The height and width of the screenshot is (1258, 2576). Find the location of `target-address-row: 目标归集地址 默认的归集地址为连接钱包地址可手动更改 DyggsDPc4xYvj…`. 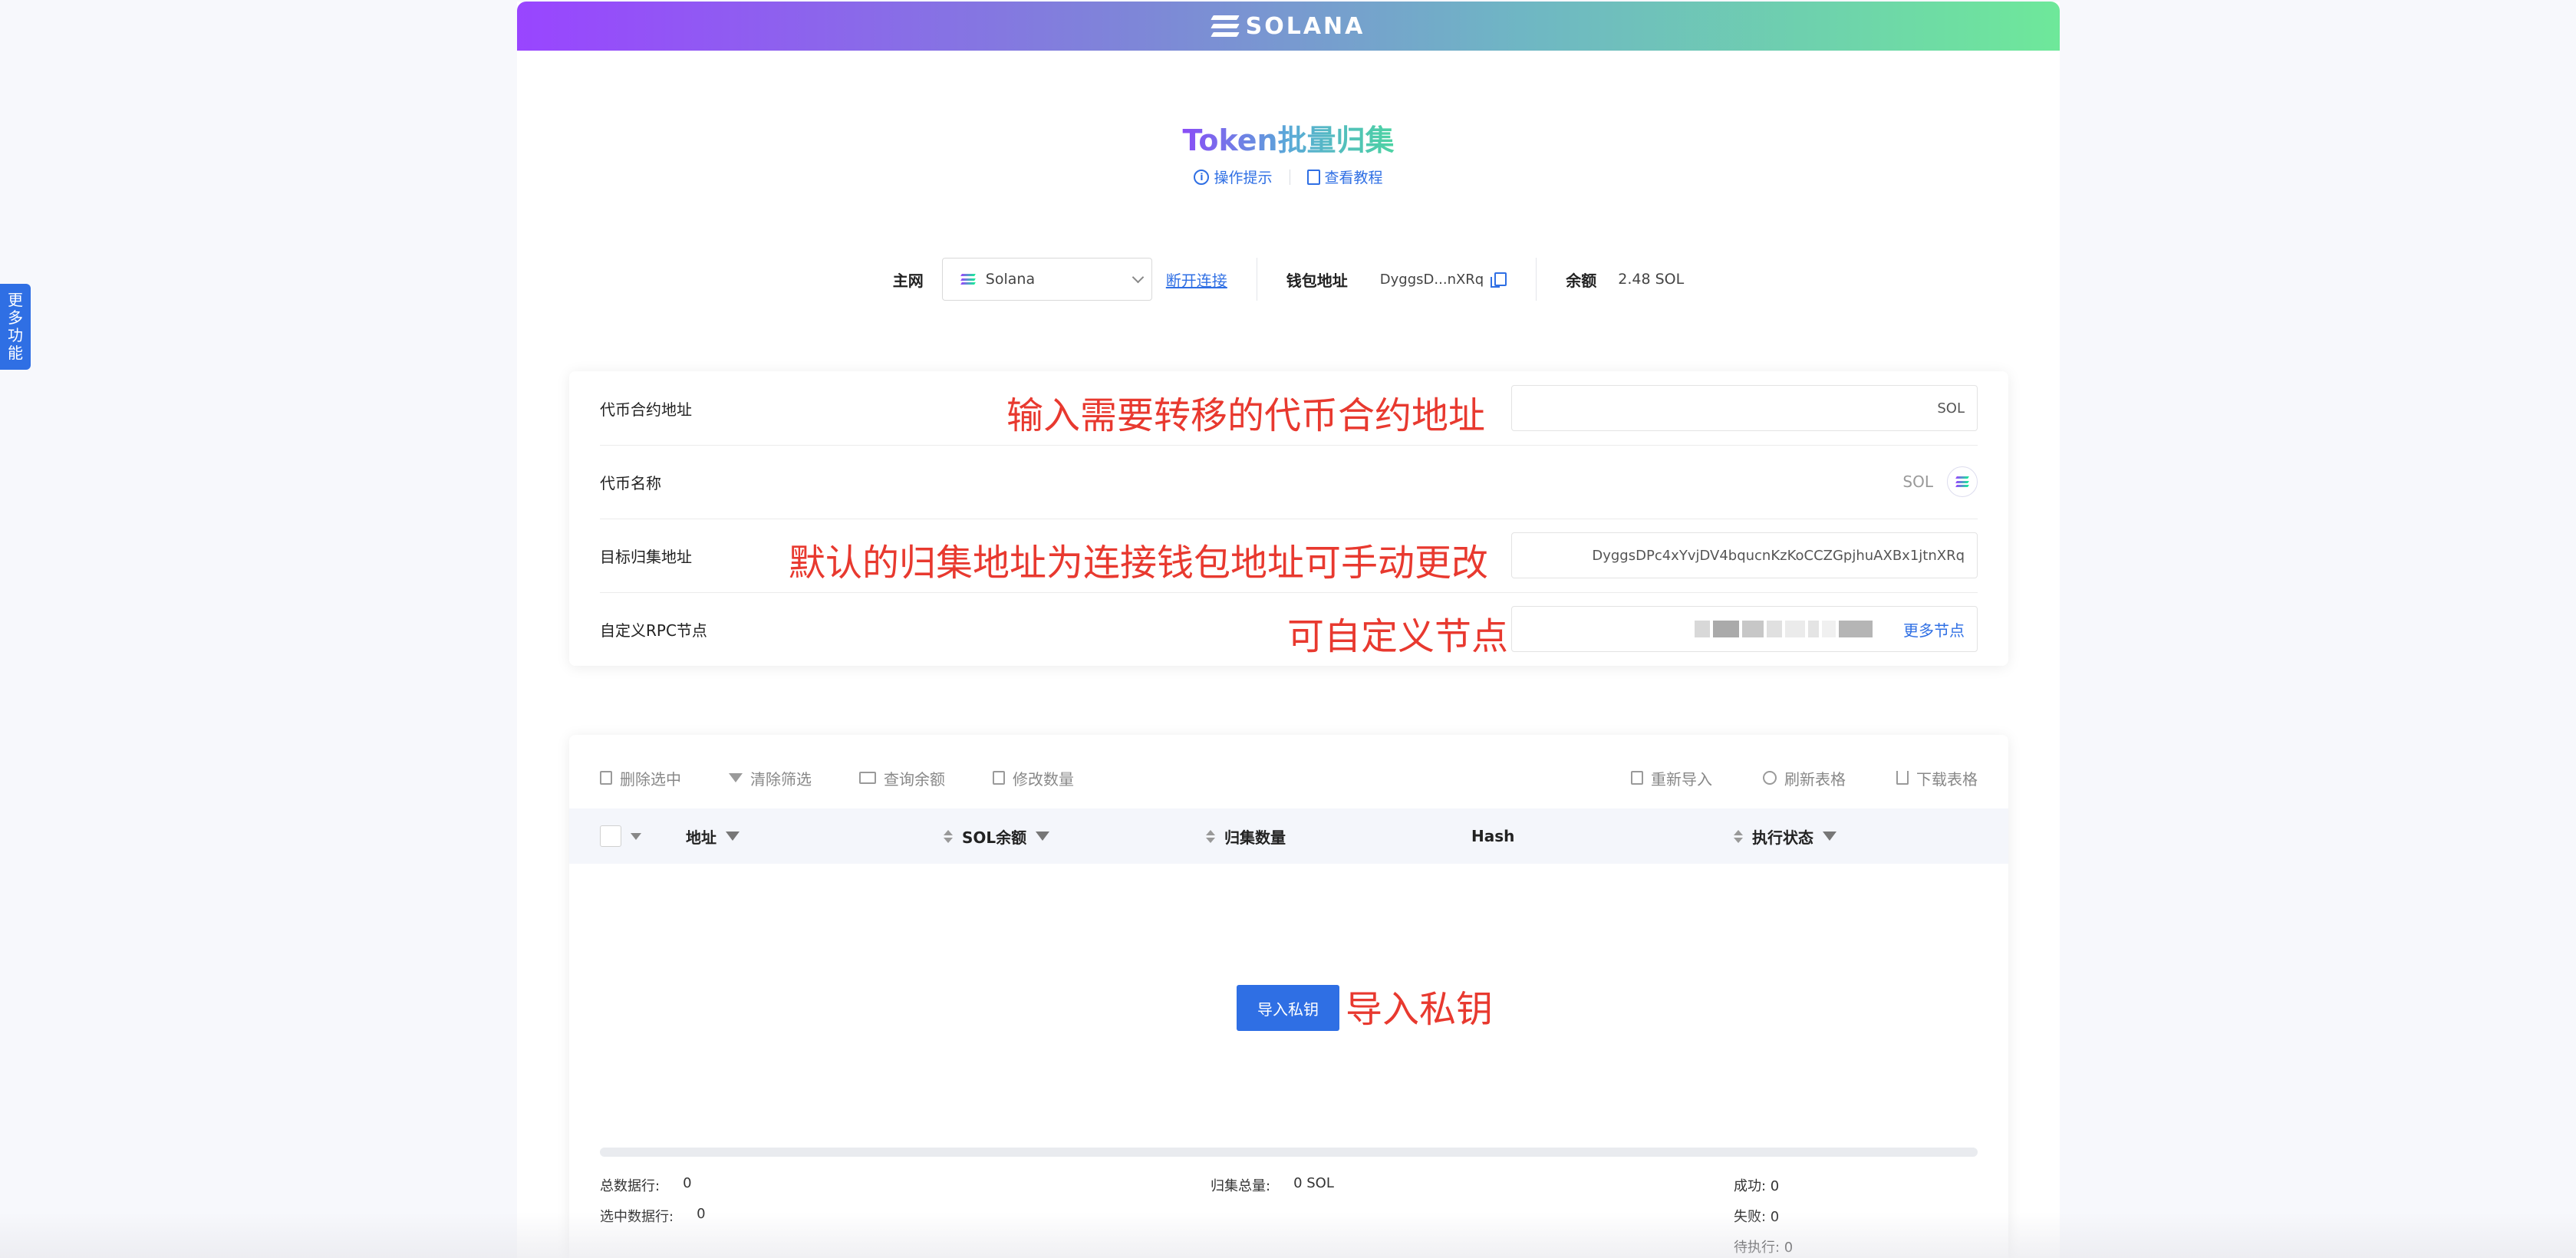

target-address-row: 目标归集地址 默认的归集地址为连接钱包地址可手动更改 DyggsDPc4xYvj… is located at coordinates (1289, 556).